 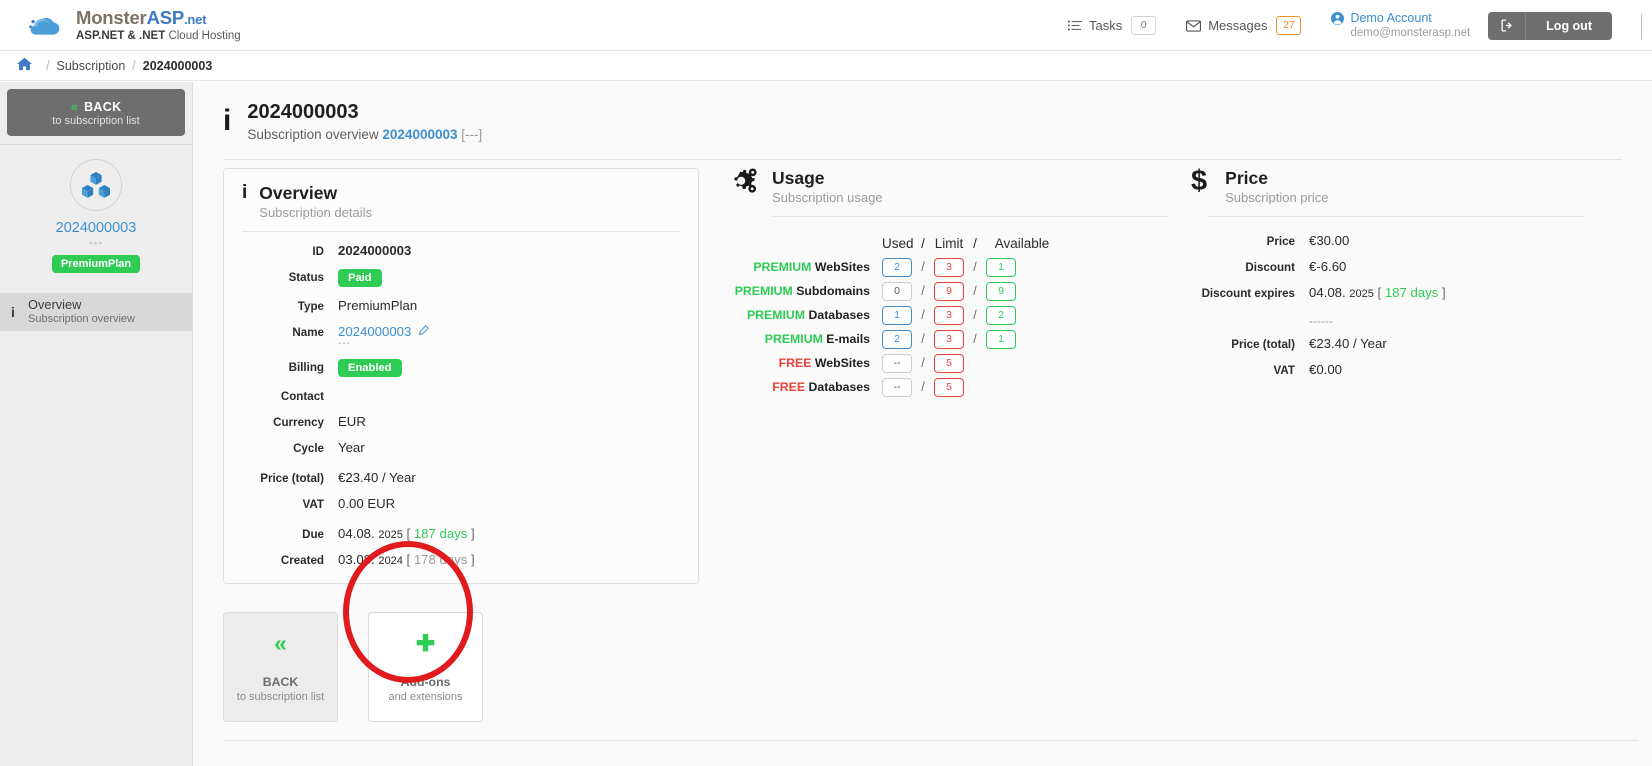 What do you see at coordinates (782, 267) in the screenshot?
I see `usage-tier-0: PREMIUM` at bounding box center [782, 267].